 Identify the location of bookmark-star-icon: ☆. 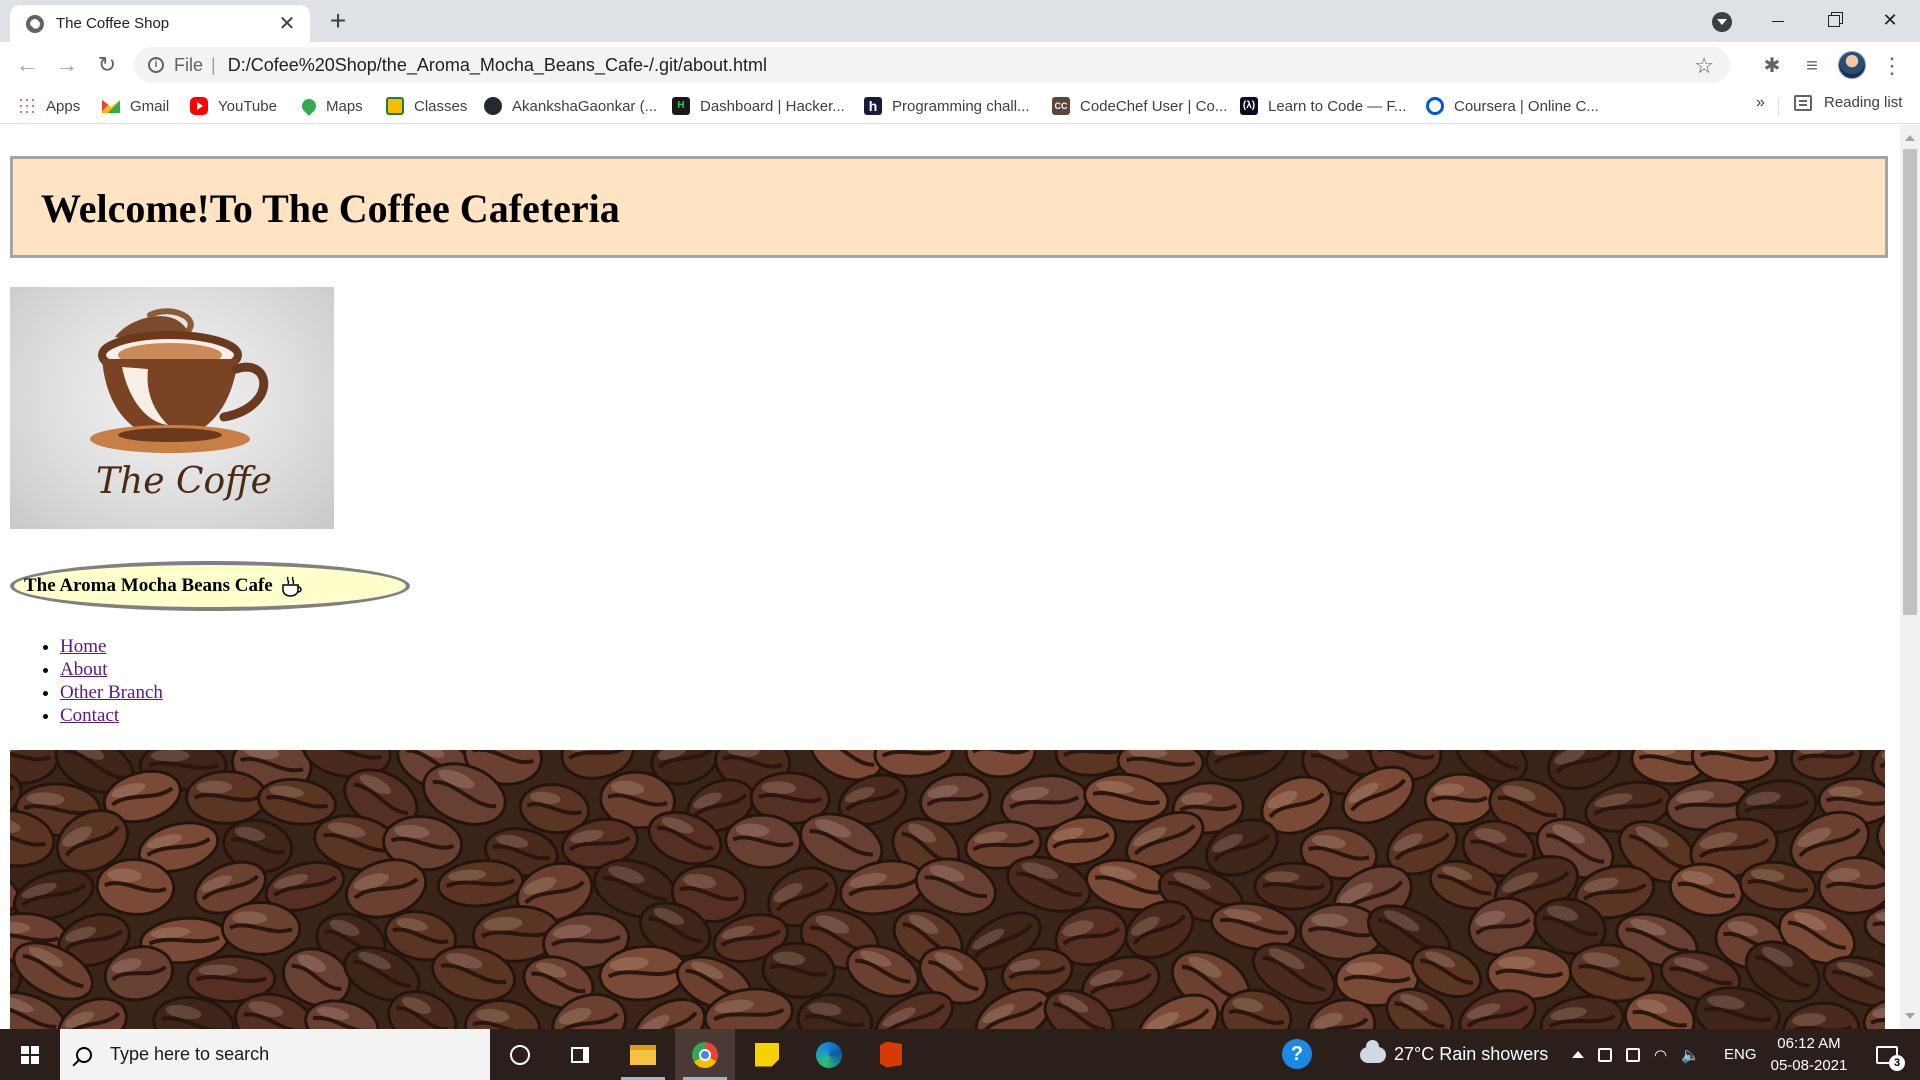
(1704, 66).